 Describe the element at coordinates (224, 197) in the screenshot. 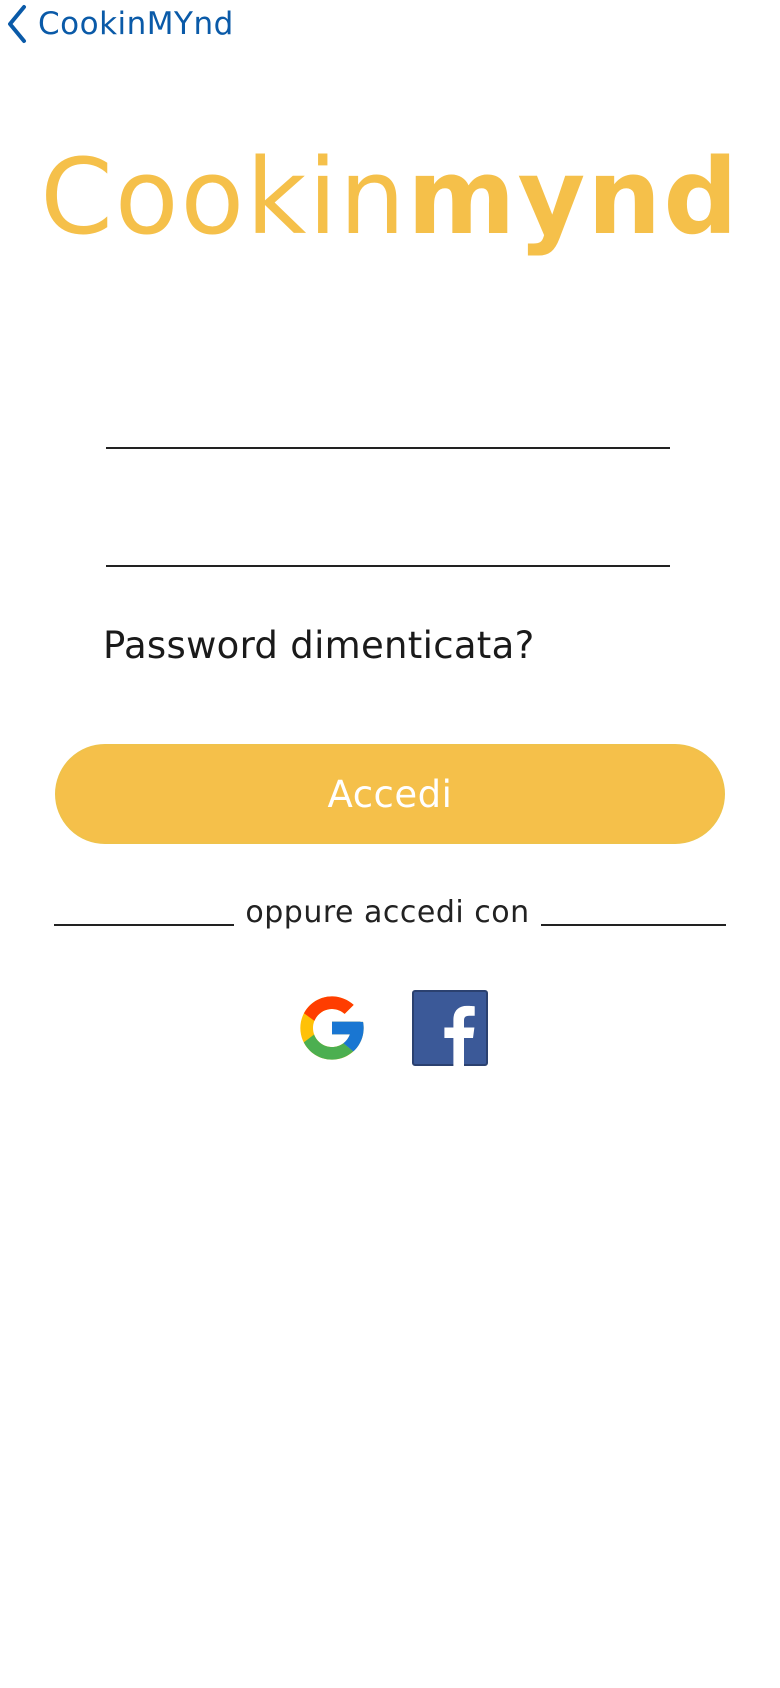

I see `logo-text-regular: Cookin` at that location.